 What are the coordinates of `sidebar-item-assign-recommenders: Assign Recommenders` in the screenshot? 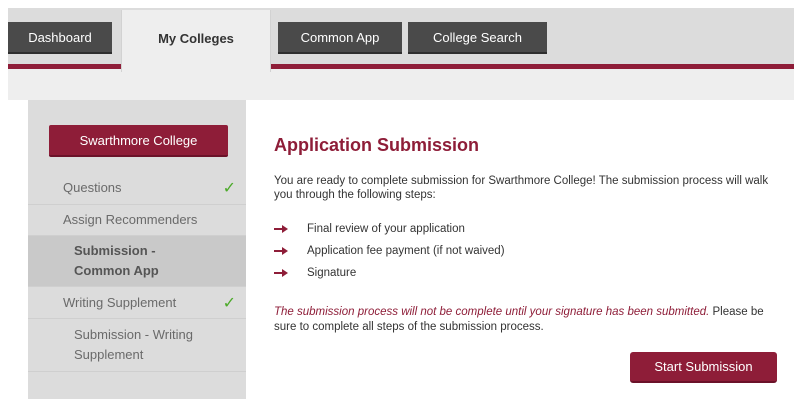 It's located at (137, 220).